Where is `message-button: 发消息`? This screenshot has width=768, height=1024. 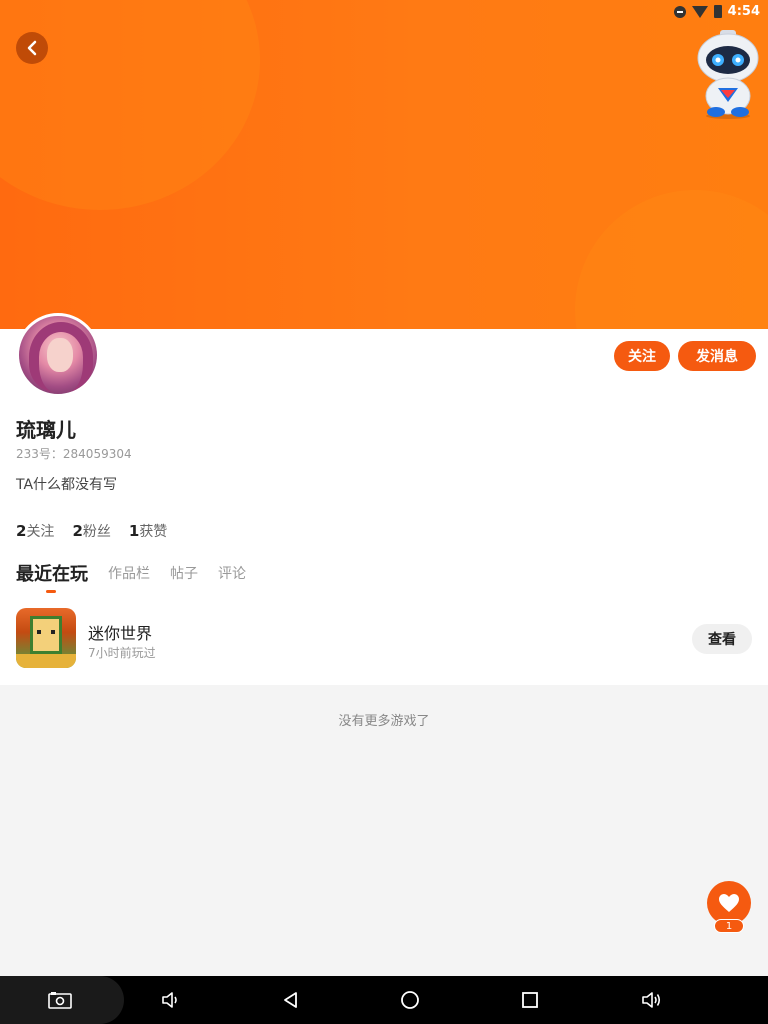 message-button: 发消息 is located at coordinates (717, 356).